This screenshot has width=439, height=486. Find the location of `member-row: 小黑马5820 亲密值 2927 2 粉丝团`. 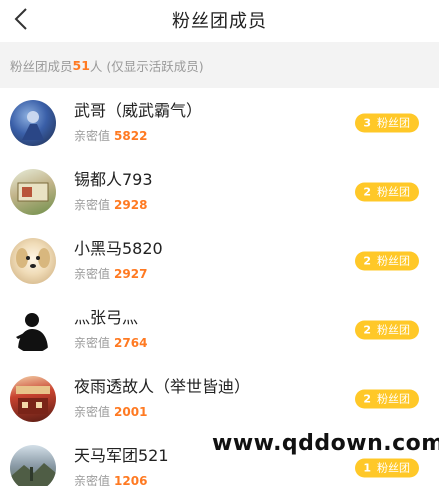

member-row: 小黑马5820 亲密值 2927 2 粉丝团 is located at coordinates (219, 260).